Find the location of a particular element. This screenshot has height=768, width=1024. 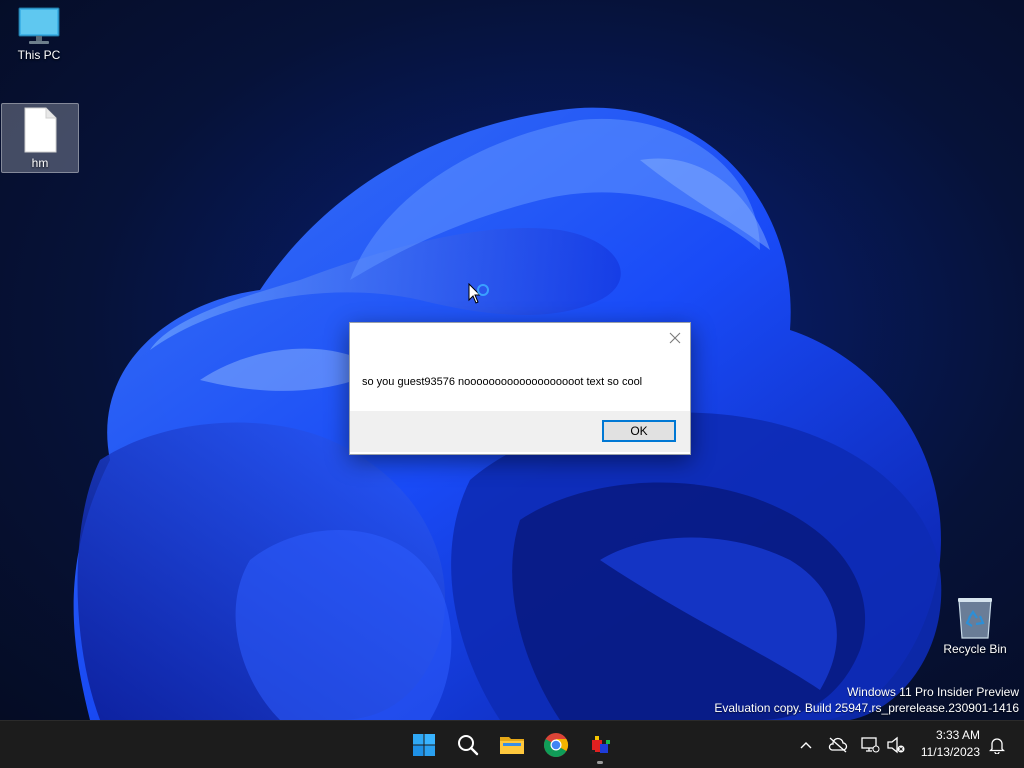

desktop-icon-recycle-bin: Recycle Bin is located at coordinates (975, 630).